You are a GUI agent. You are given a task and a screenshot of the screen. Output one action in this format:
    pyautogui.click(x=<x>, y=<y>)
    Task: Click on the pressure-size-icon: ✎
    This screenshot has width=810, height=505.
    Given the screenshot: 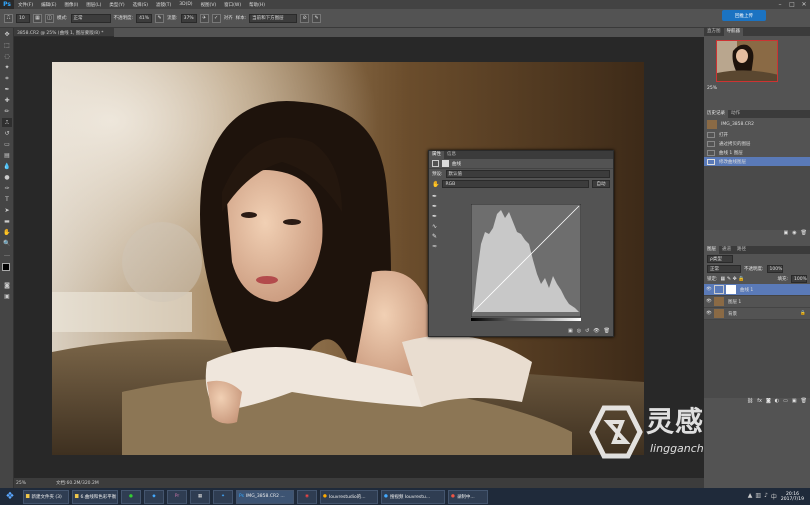 What is the action you would take?
    pyautogui.click(x=317, y=18)
    